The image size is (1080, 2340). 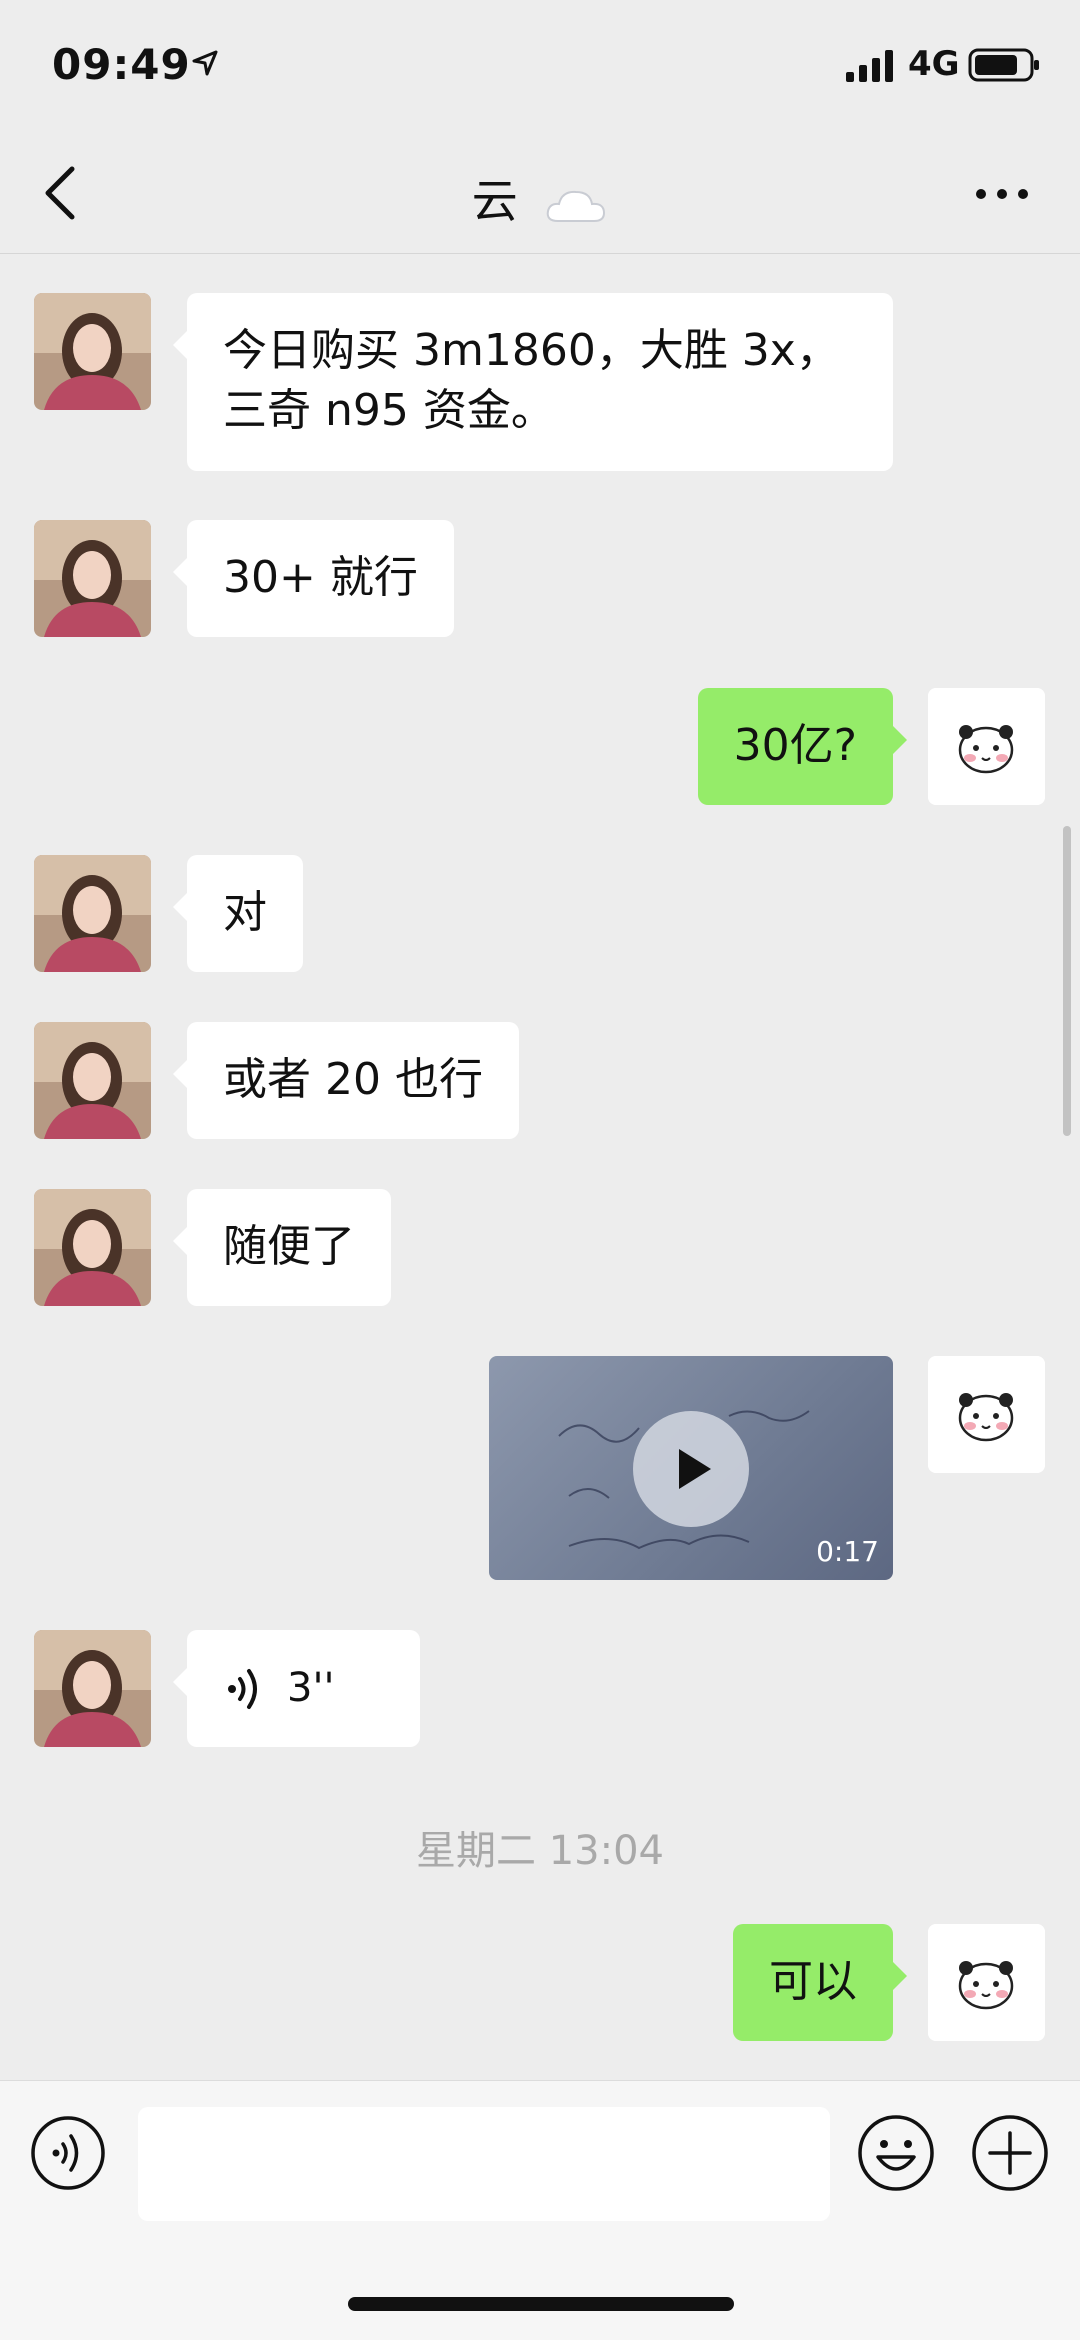 I want to click on location-arrow-icon, so click(x=205, y=63).